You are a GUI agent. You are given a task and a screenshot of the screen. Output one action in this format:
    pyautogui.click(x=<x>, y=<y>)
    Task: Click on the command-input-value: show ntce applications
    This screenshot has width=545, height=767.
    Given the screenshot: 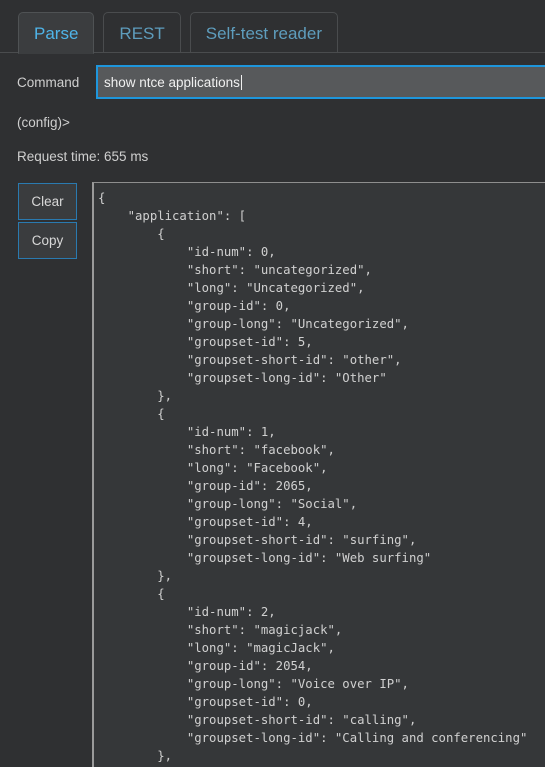 What is the action you would take?
    pyautogui.click(x=172, y=82)
    